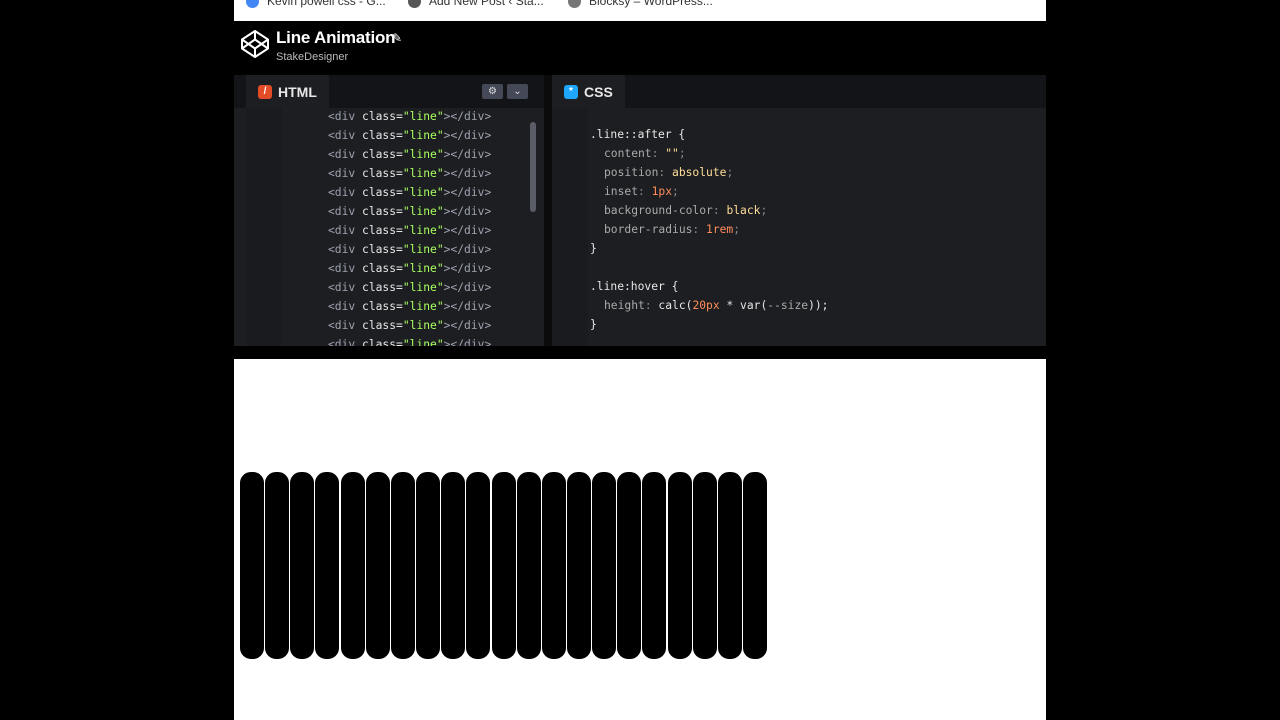  What do you see at coordinates (720, 229) in the screenshot?
I see `code-token: 1rem` at bounding box center [720, 229].